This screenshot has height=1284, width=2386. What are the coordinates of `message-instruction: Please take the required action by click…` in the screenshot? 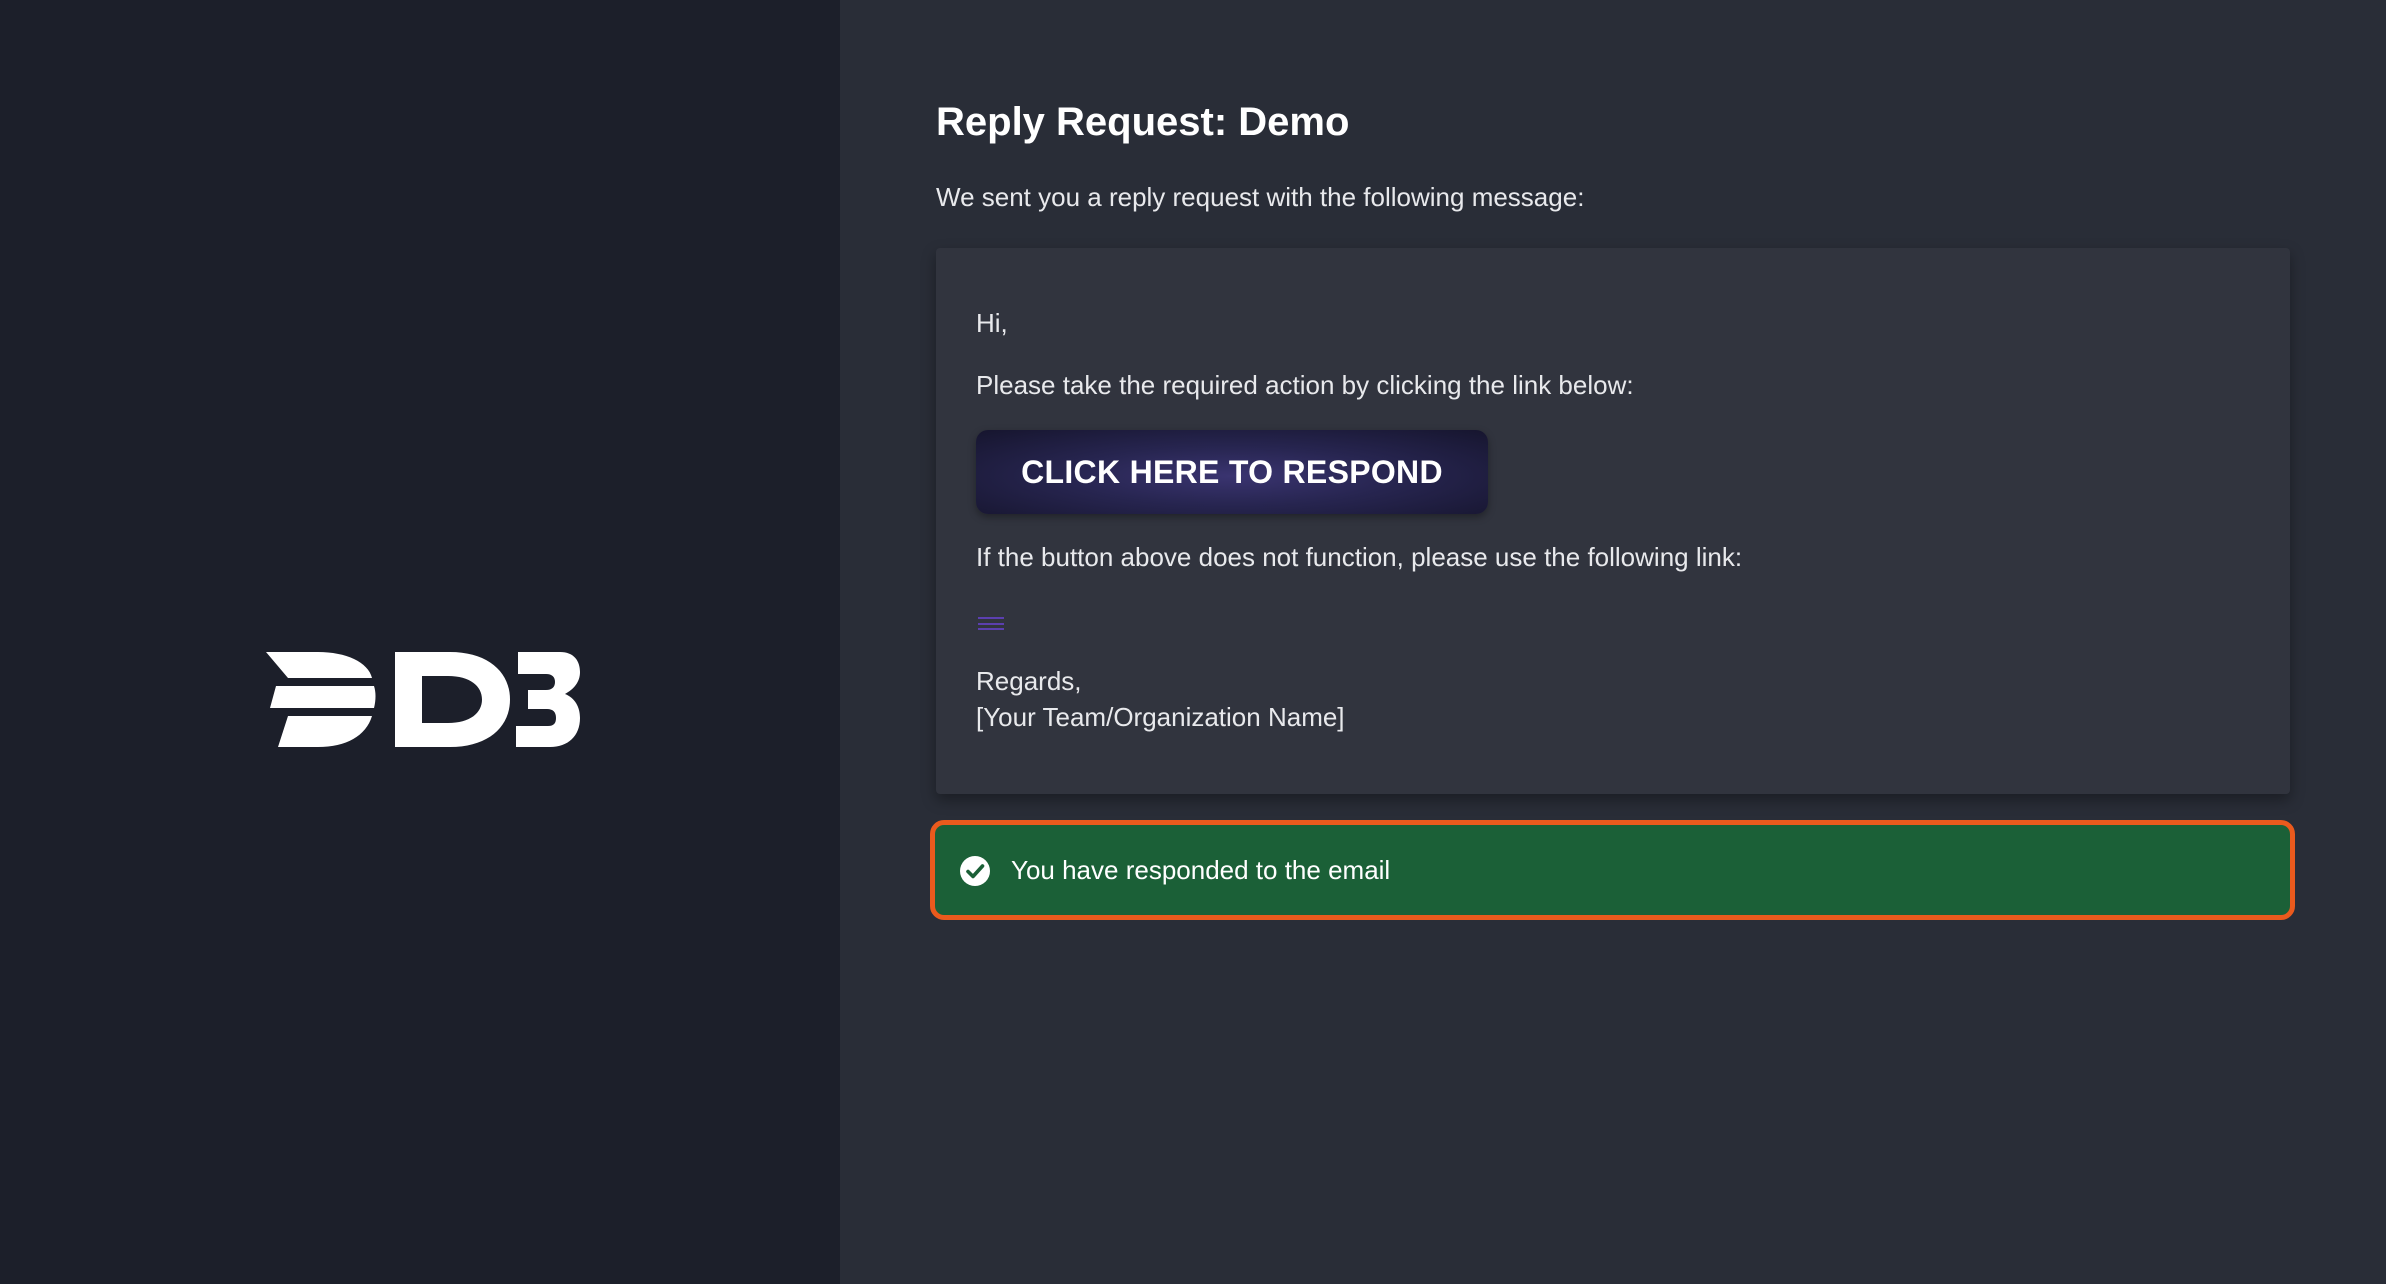 It's located at (1305, 385).